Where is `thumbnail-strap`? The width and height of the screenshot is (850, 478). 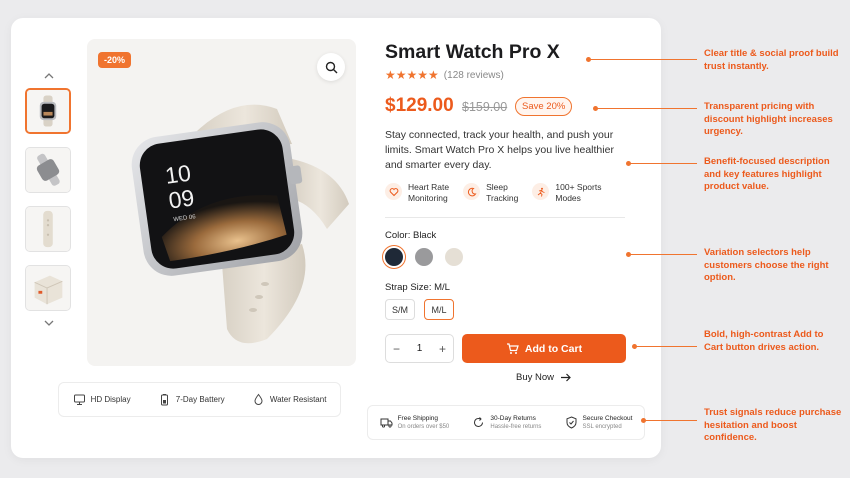
thumbnail-strap is located at coordinates (48, 229).